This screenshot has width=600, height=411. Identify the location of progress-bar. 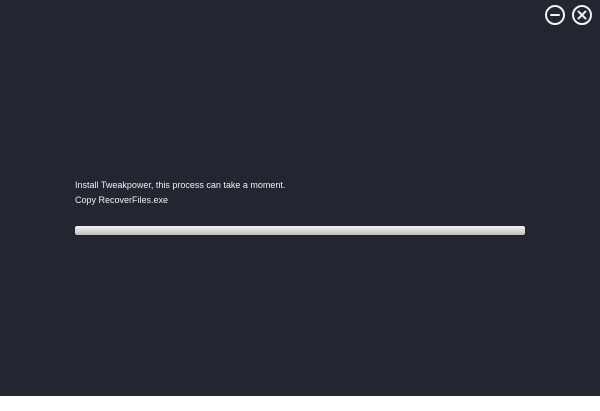
(300, 230).